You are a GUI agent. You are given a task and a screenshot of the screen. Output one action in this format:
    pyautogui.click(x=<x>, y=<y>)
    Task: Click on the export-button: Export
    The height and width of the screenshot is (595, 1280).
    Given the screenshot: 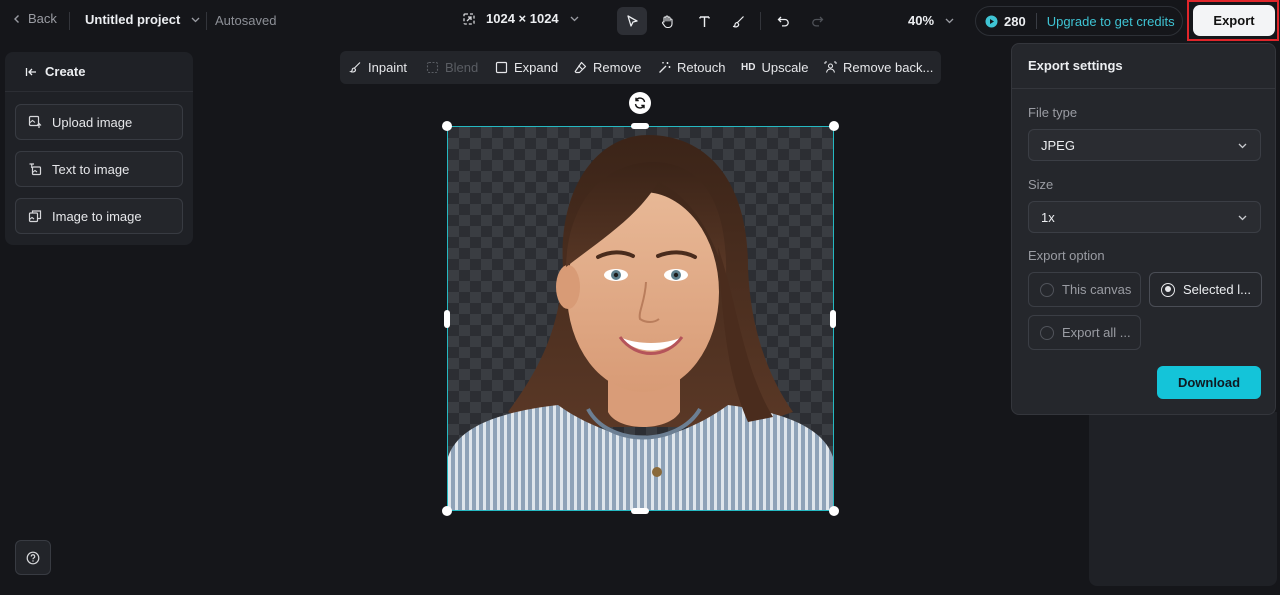 What is the action you would take?
    pyautogui.click(x=1234, y=20)
    